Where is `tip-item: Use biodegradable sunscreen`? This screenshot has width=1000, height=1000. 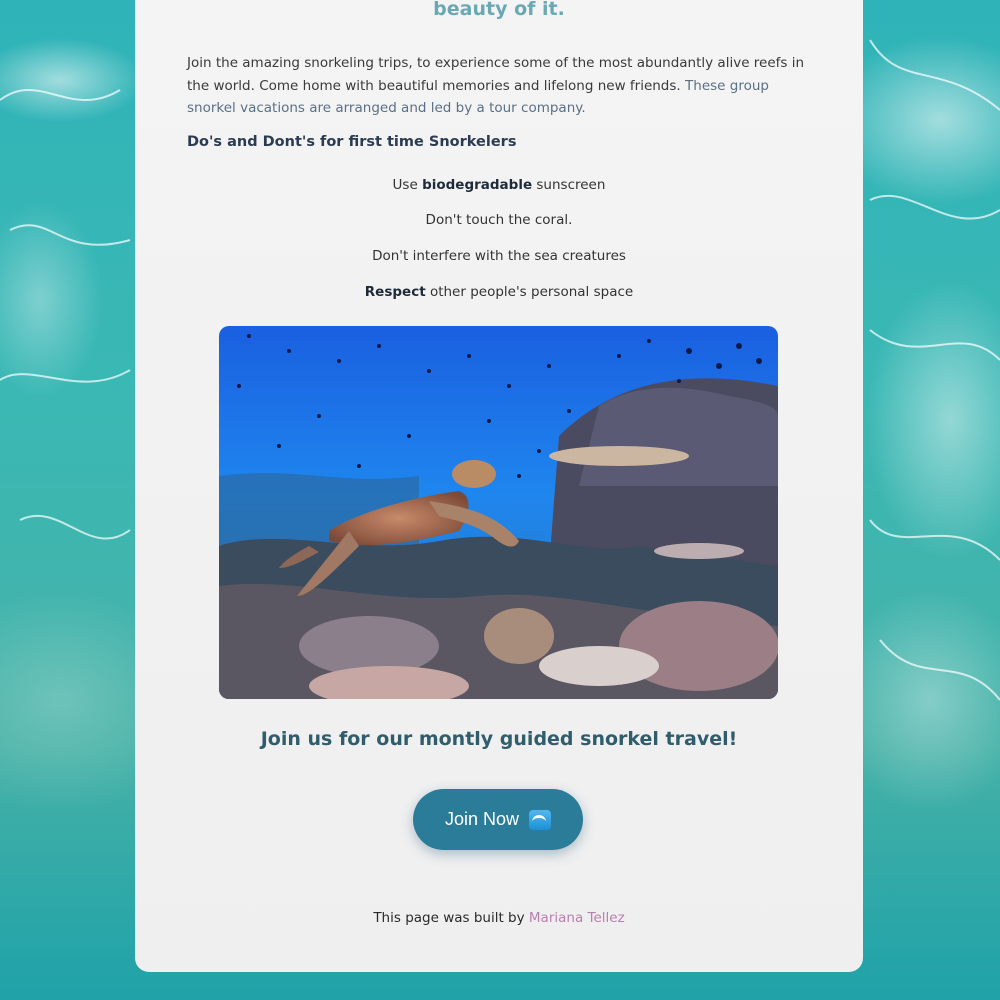 tip-item: Use biodegradable sunscreen is located at coordinates (499, 185).